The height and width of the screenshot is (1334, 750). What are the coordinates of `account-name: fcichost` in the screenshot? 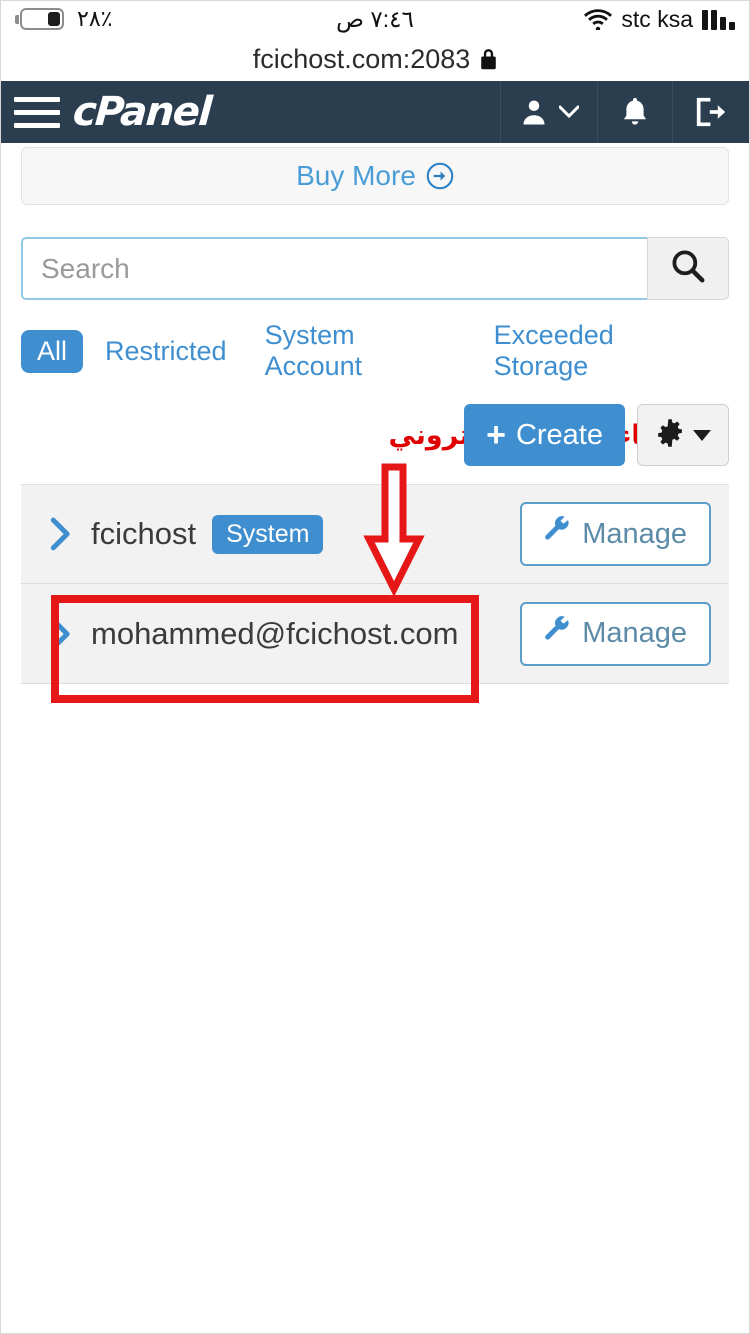 It's located at (144, 533).